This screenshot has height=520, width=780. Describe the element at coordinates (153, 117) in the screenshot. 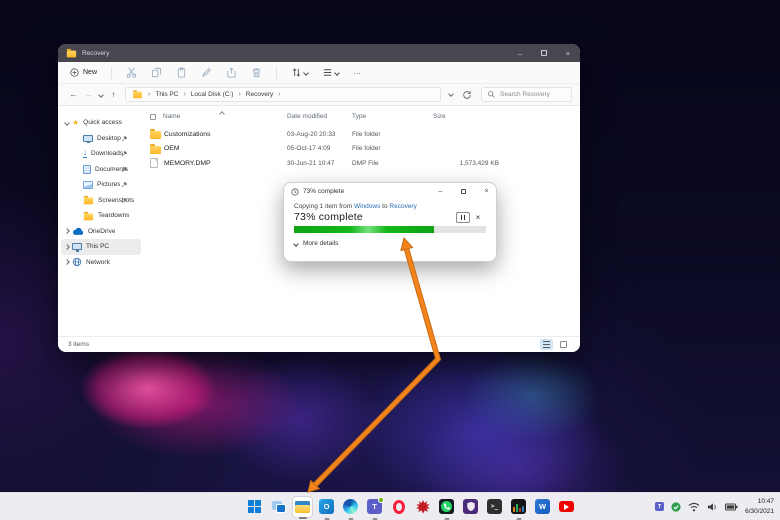

I see `select-all-checkbox` at that location.